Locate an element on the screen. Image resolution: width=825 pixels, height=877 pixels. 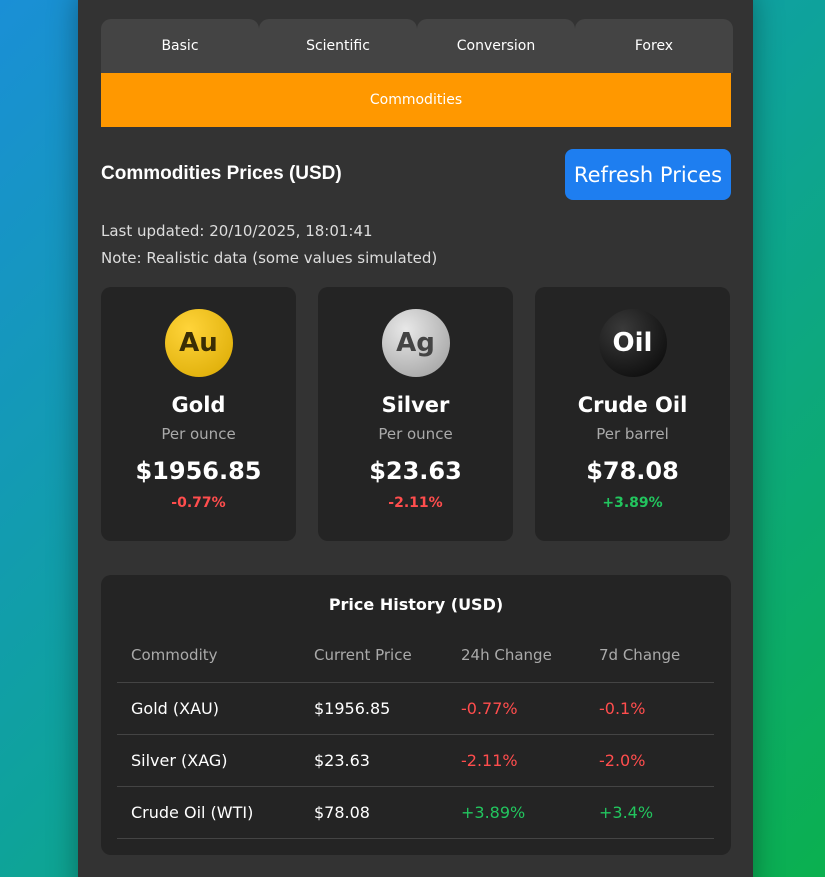
card-price: $78.08 is located at coordinates (632, 471).